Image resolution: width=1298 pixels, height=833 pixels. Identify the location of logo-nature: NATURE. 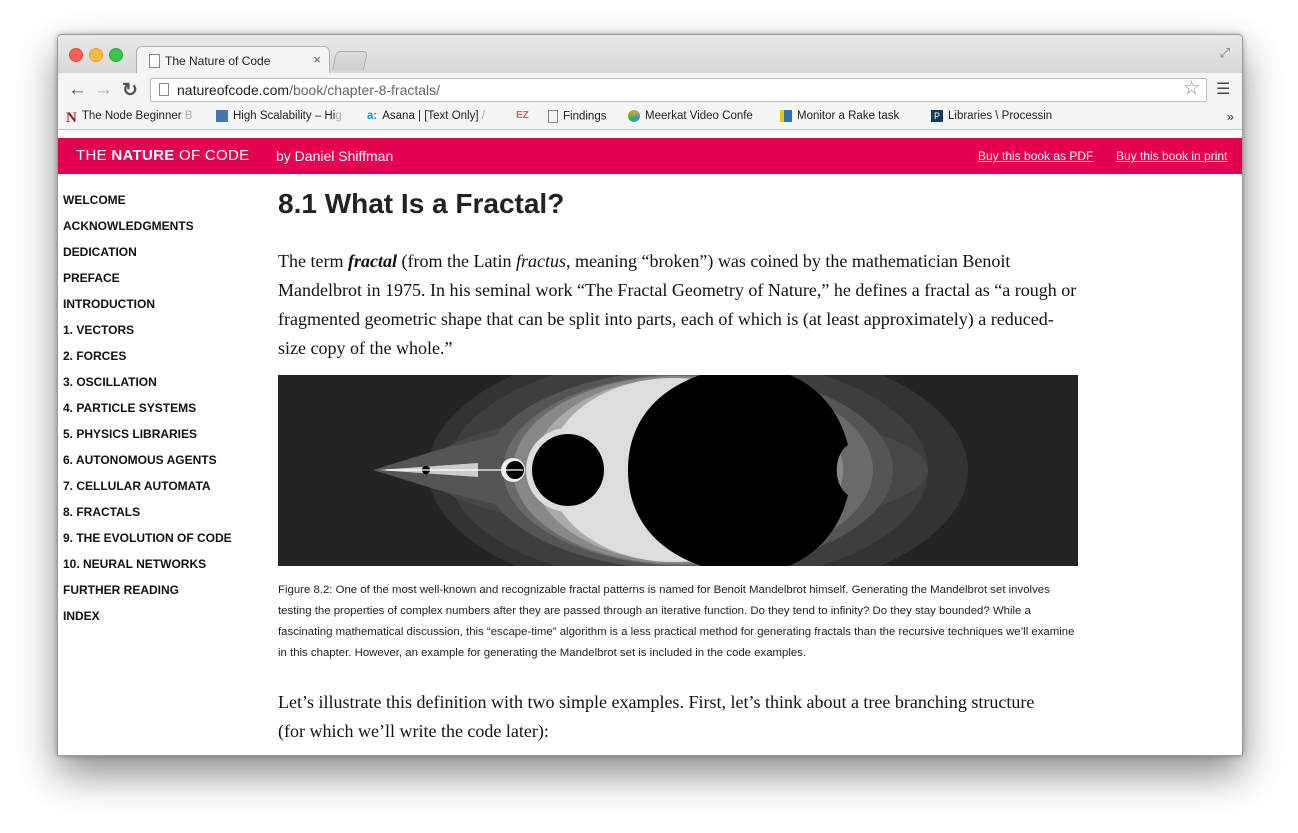
(143, 155).